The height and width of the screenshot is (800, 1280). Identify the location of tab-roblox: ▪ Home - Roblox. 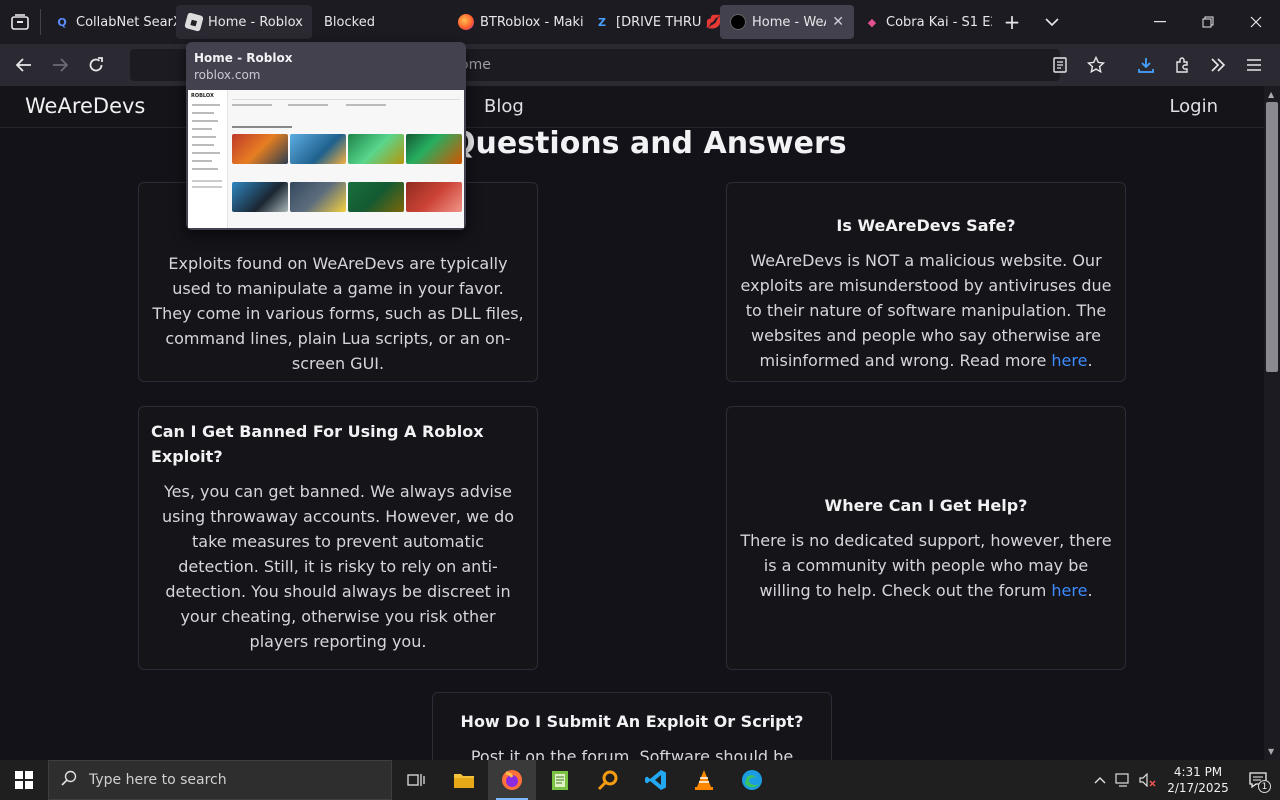
(244, 22).